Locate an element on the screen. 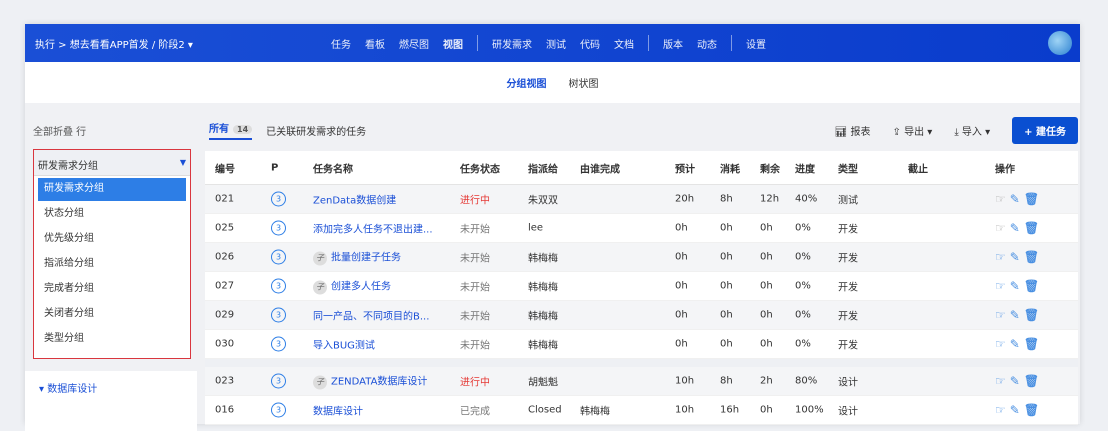 This screenshot has width=1108, height=431. task-name-link: 批量创建子任务 is located at coordinates (366, 258).